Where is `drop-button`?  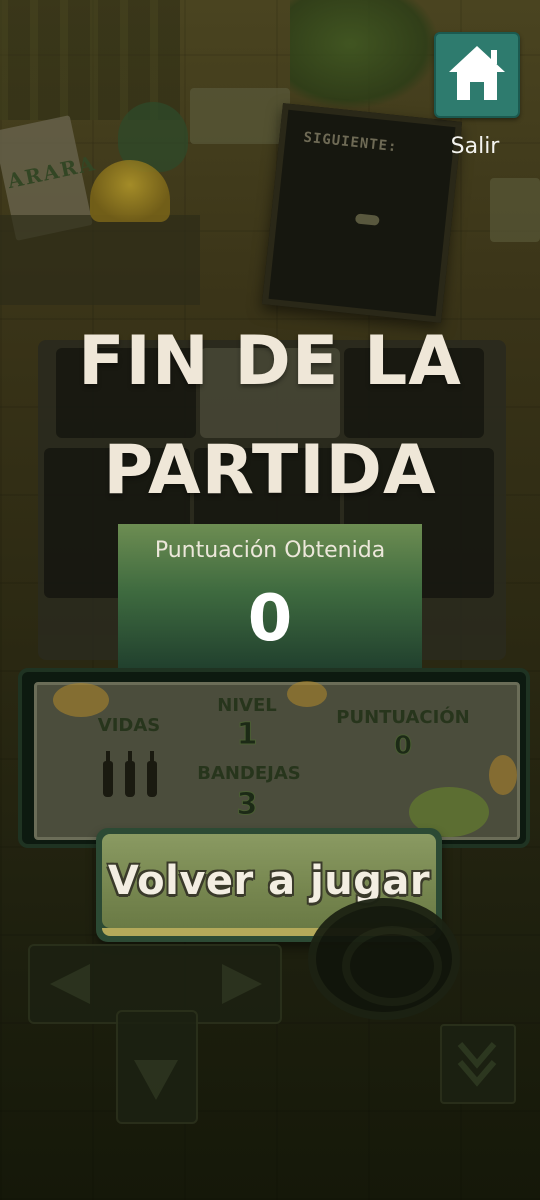
drop-button is located at coordinates (478, 1064).